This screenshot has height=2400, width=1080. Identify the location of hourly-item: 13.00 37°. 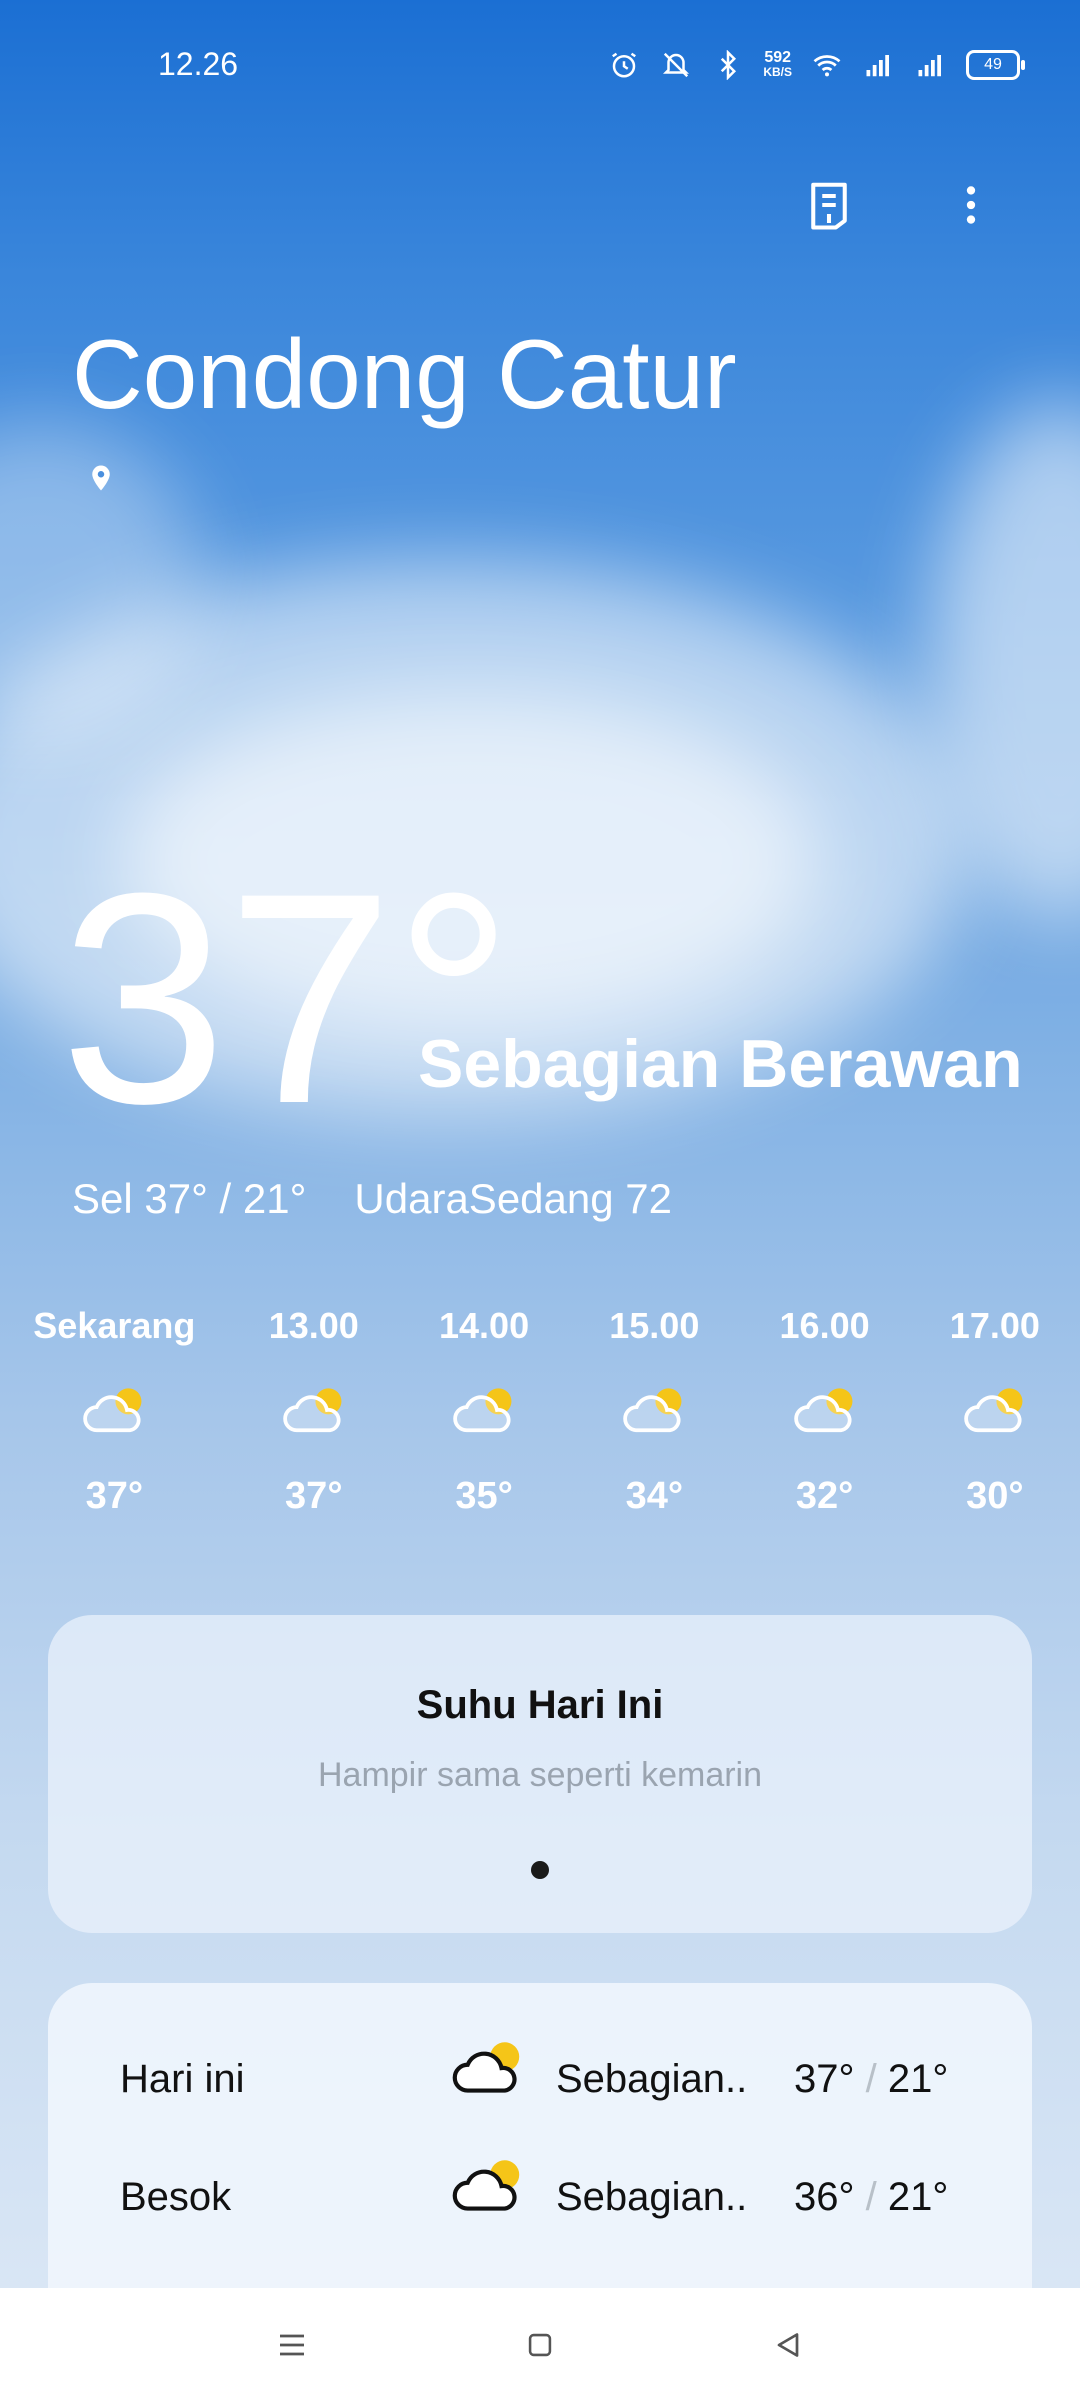
(314, 1411).